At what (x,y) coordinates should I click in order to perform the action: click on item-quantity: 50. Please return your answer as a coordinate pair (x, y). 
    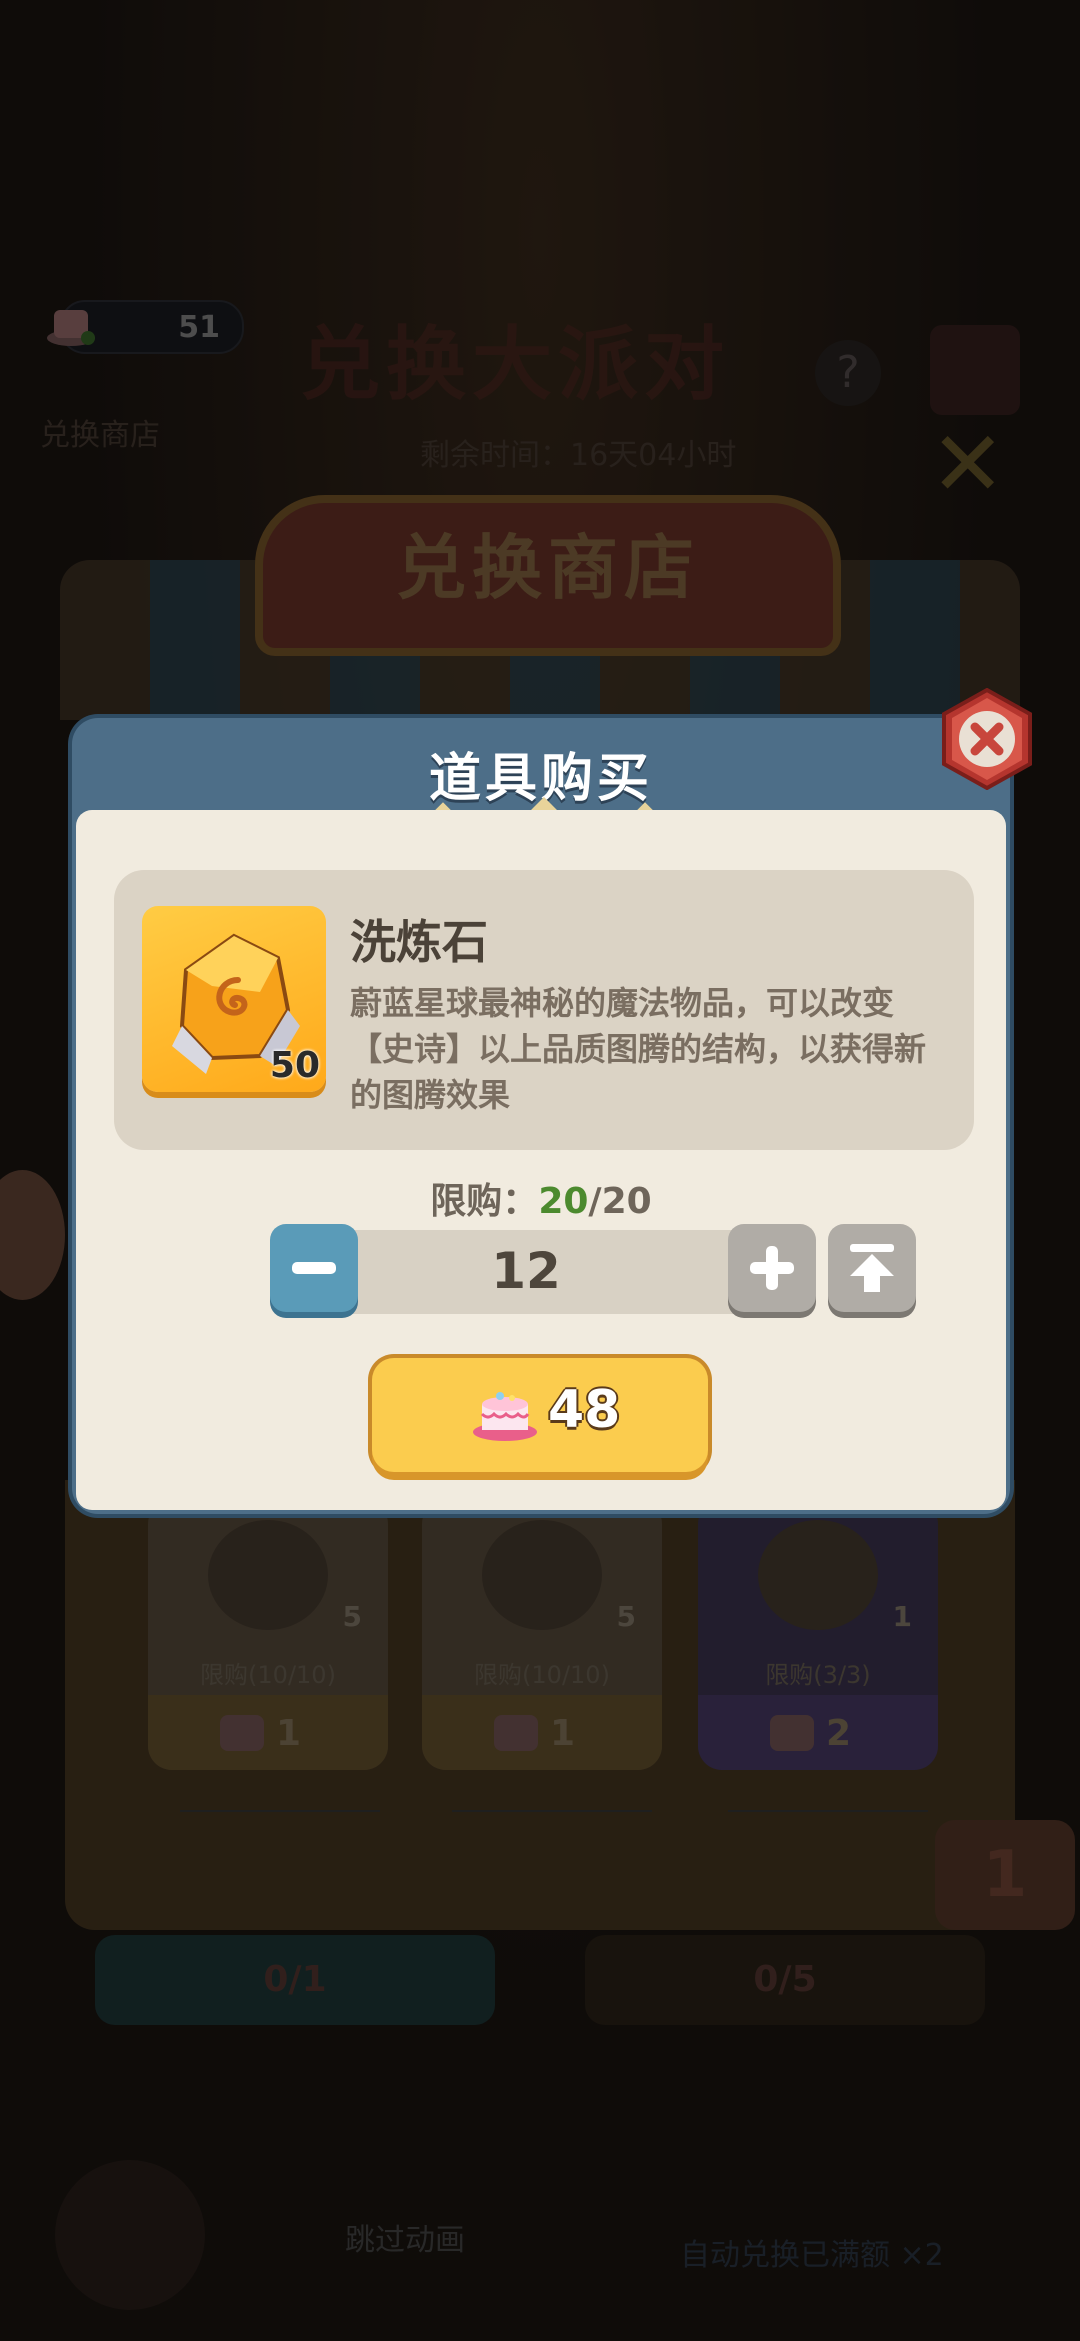
    Looking at the image, I should click on (294, 1065).